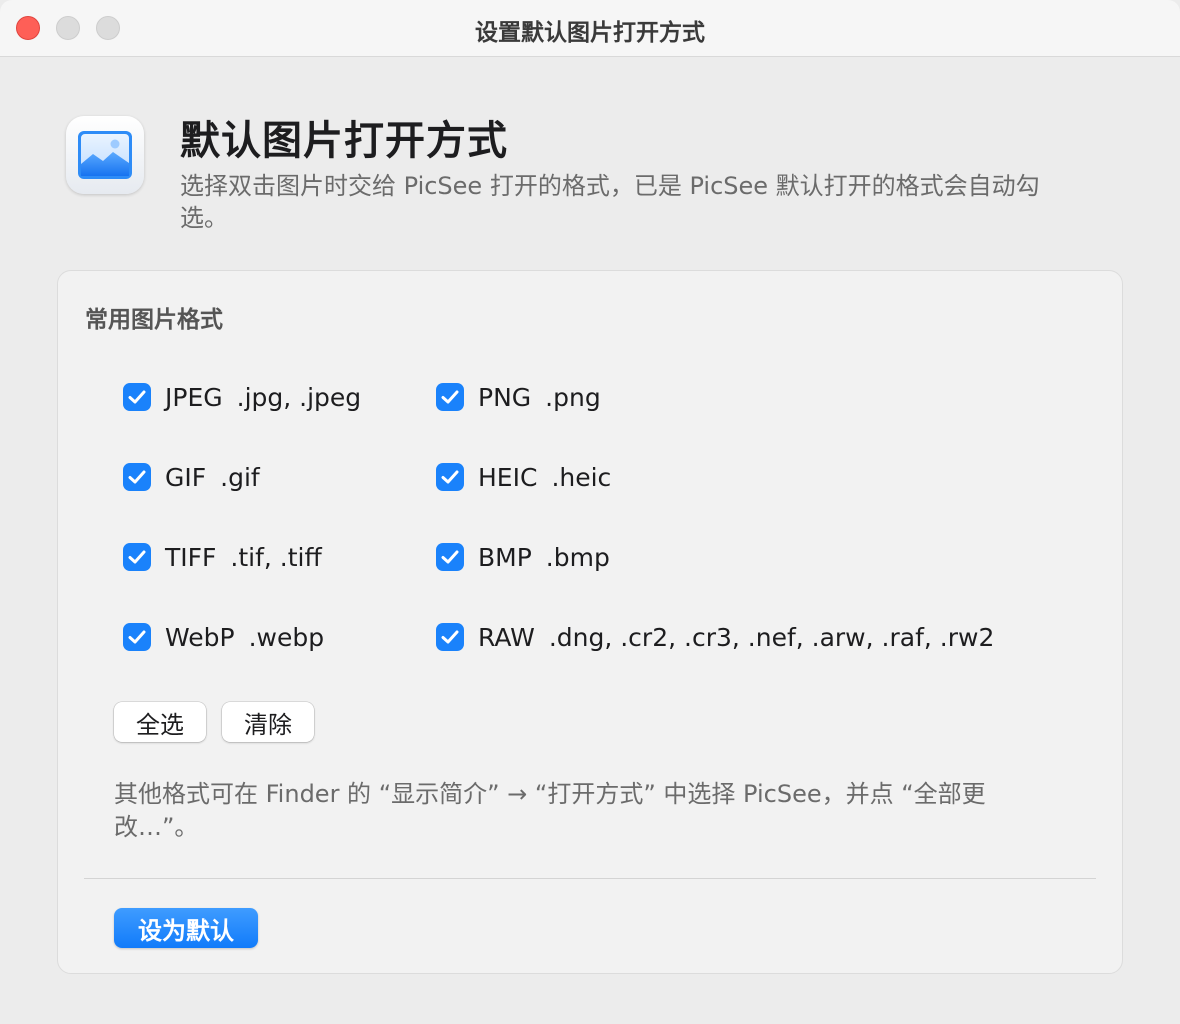 This screenshot has height=1024, width=1180. Describe the element at coordinates (577, 557) in the screenshot. I see `format-extensions: .bmp` at that location.